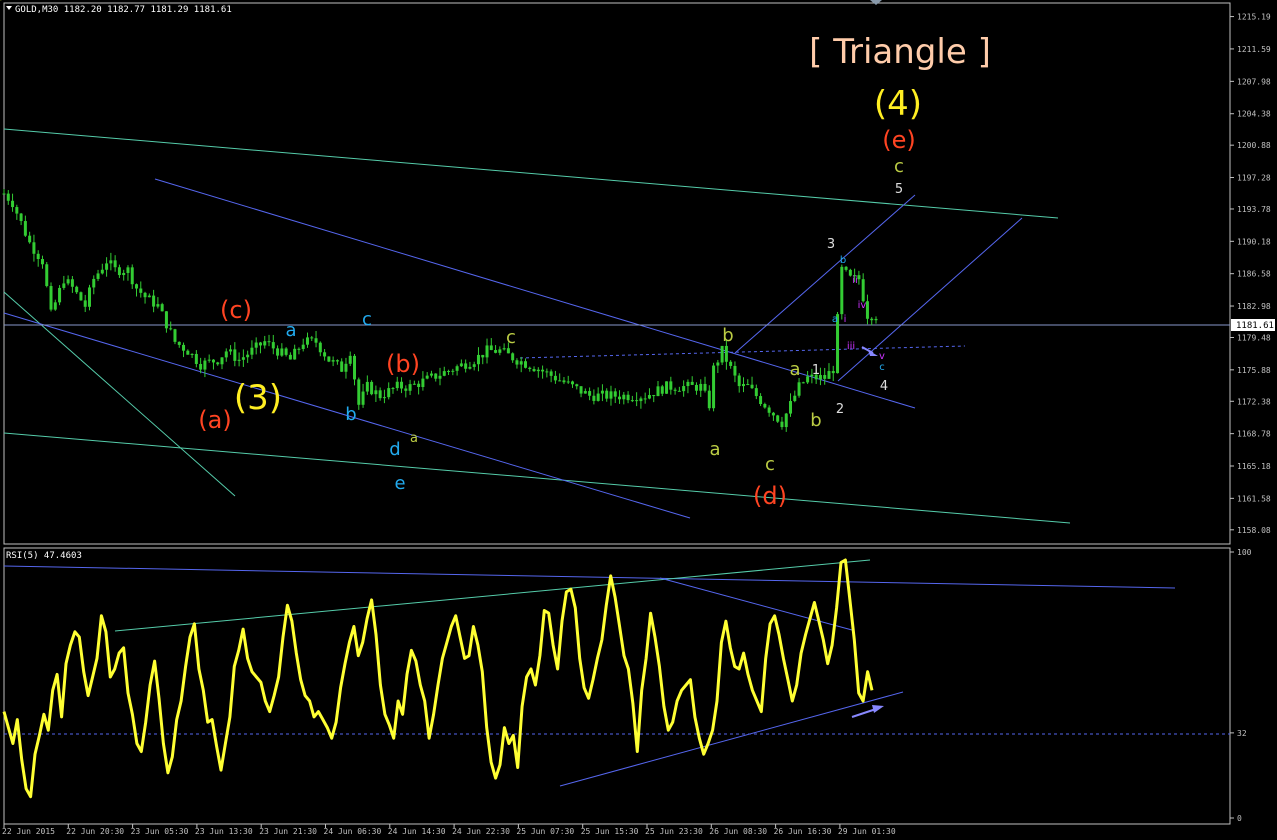 Image resolution: width=1277 pixels, height=840 pixels. I want to click on wave-label: iv, so click(862, 305).